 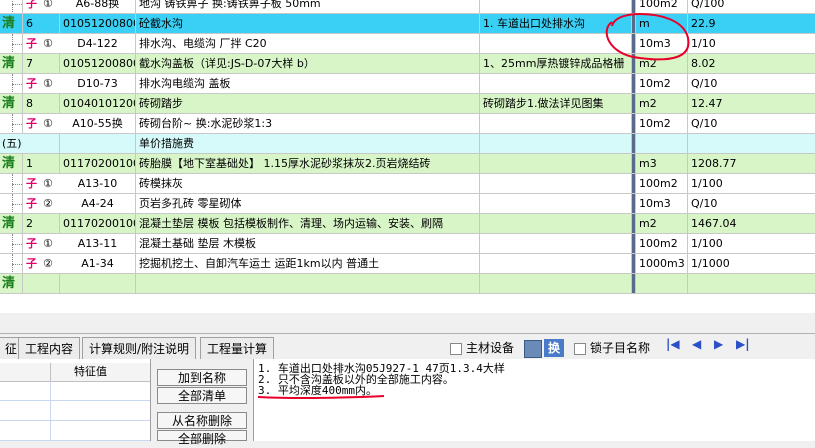 What do you see at coordinates (98, 263) in the screenshot?
I see `code-cell: A1-34` at bounding box center [98, 263].